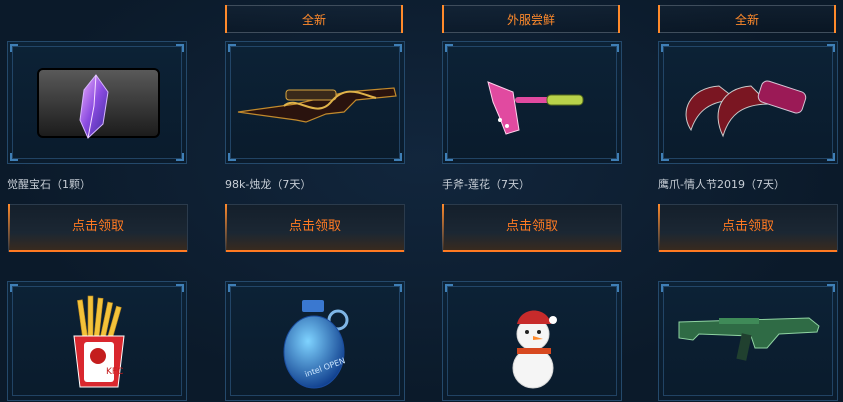  I want to click on claim-button-gem: 点击领取, so click(98, 228).